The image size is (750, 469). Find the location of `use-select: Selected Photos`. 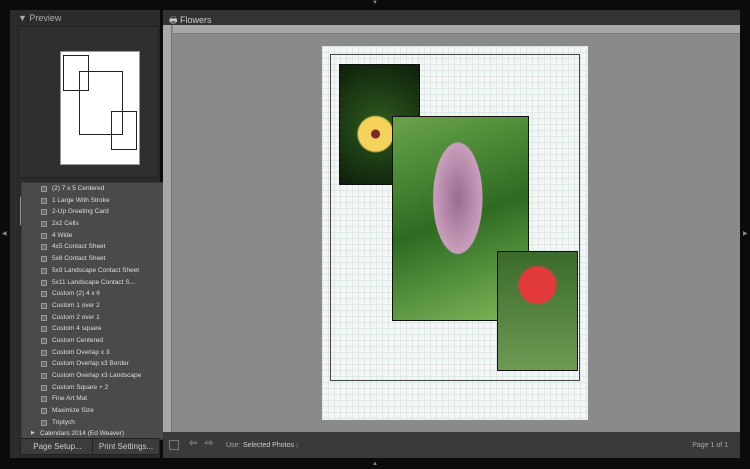

use-select: Selected Photos is located at coordinates (268, 445).